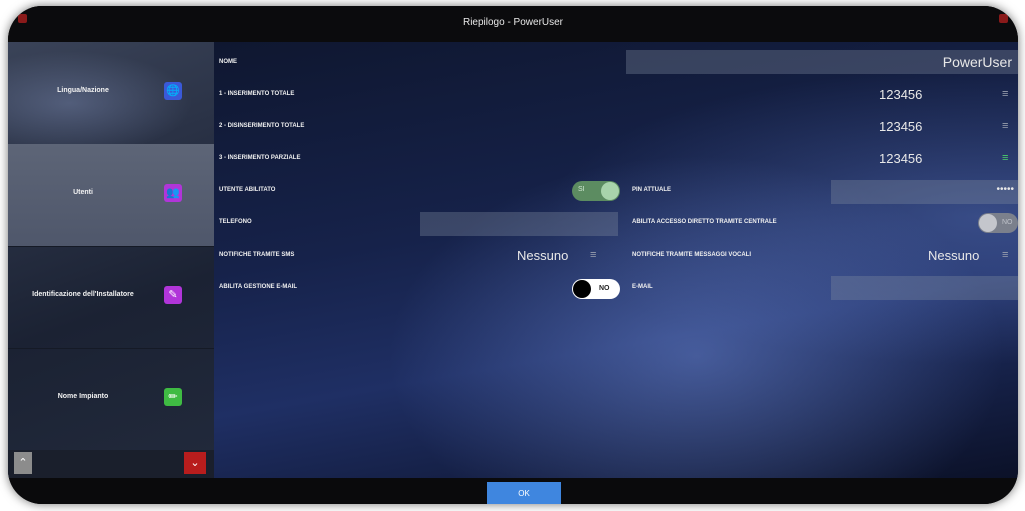  What do you see at coordinates (111, 399) in the screenshot?
I see `sidebar-item-nome-impianto: Nome Impianto ✏` at bounding box center [111, 399].